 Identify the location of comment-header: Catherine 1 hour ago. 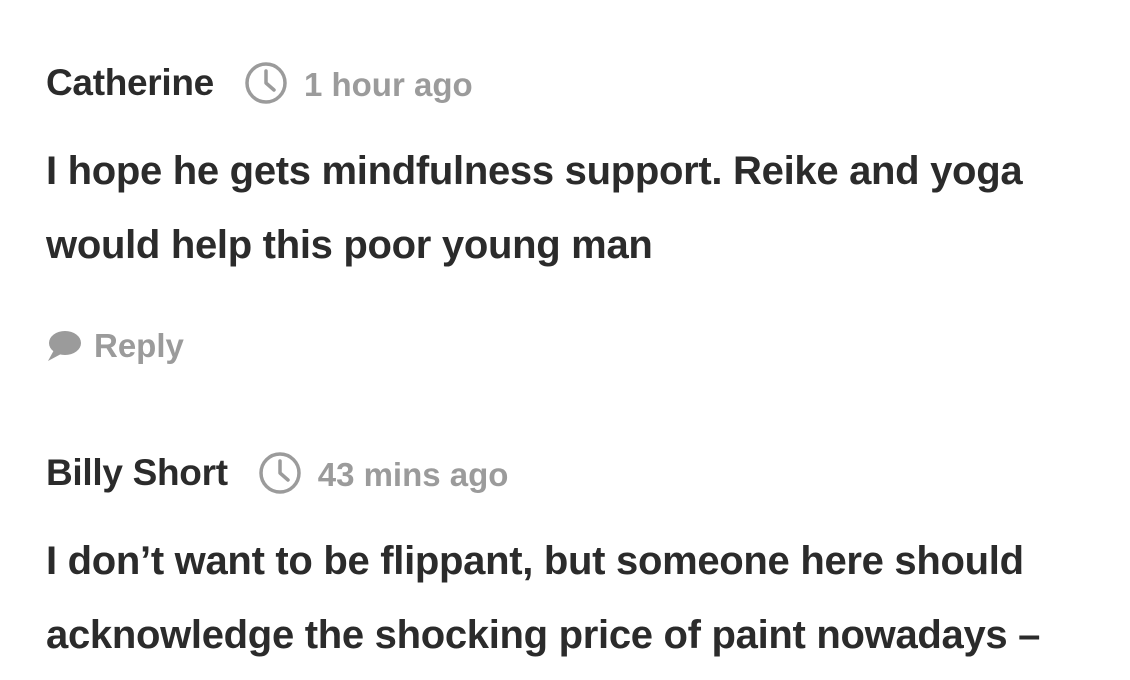
(581, 83).